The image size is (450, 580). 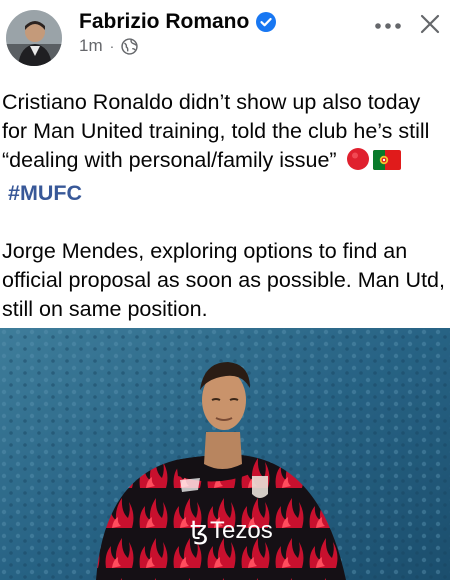 I want to click on post-timestamp: 1m, so click(x=91, y=46).